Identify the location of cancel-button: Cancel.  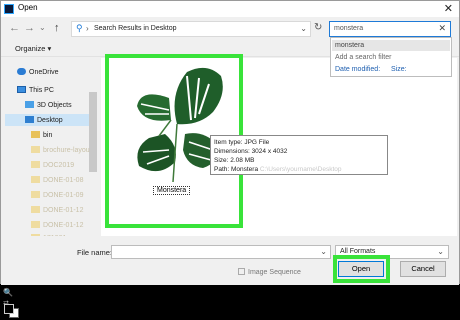
(423, 269).